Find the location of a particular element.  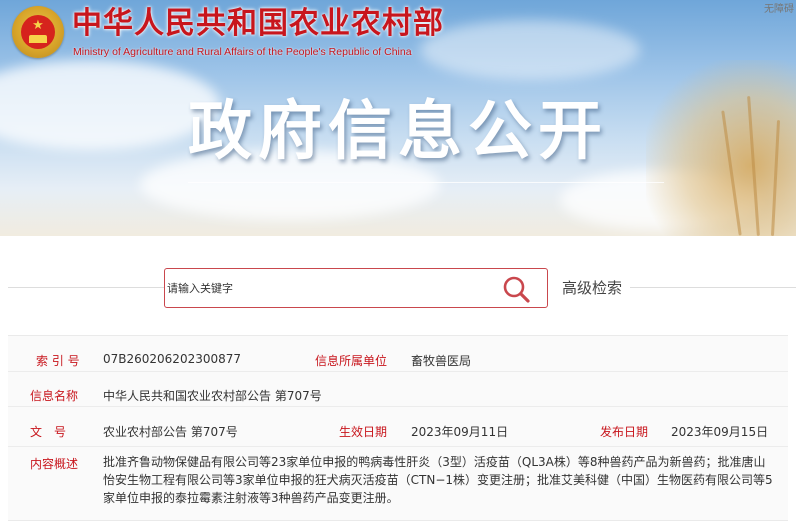

star-icon: ★ is located at coordinates (38, 25).